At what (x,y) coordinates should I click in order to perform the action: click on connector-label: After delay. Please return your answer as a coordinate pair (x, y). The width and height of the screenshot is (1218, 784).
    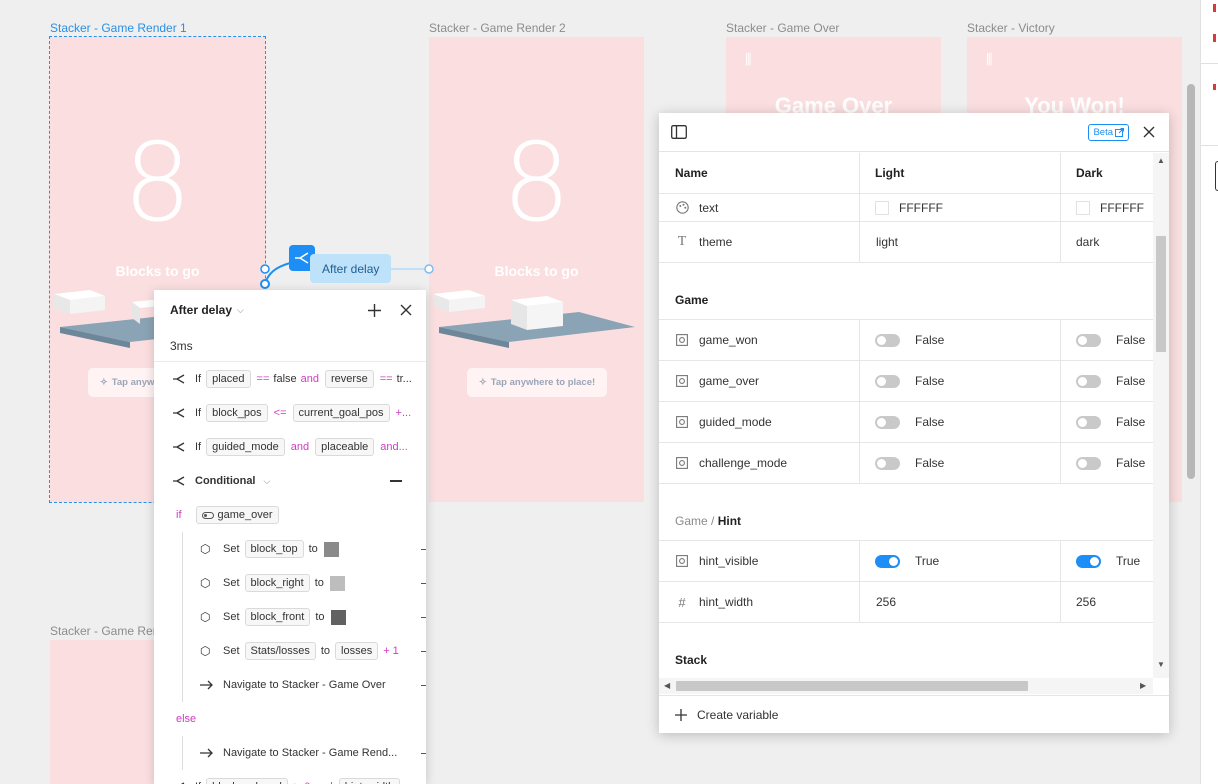
    Looking at the image, I should click on (351, 268).